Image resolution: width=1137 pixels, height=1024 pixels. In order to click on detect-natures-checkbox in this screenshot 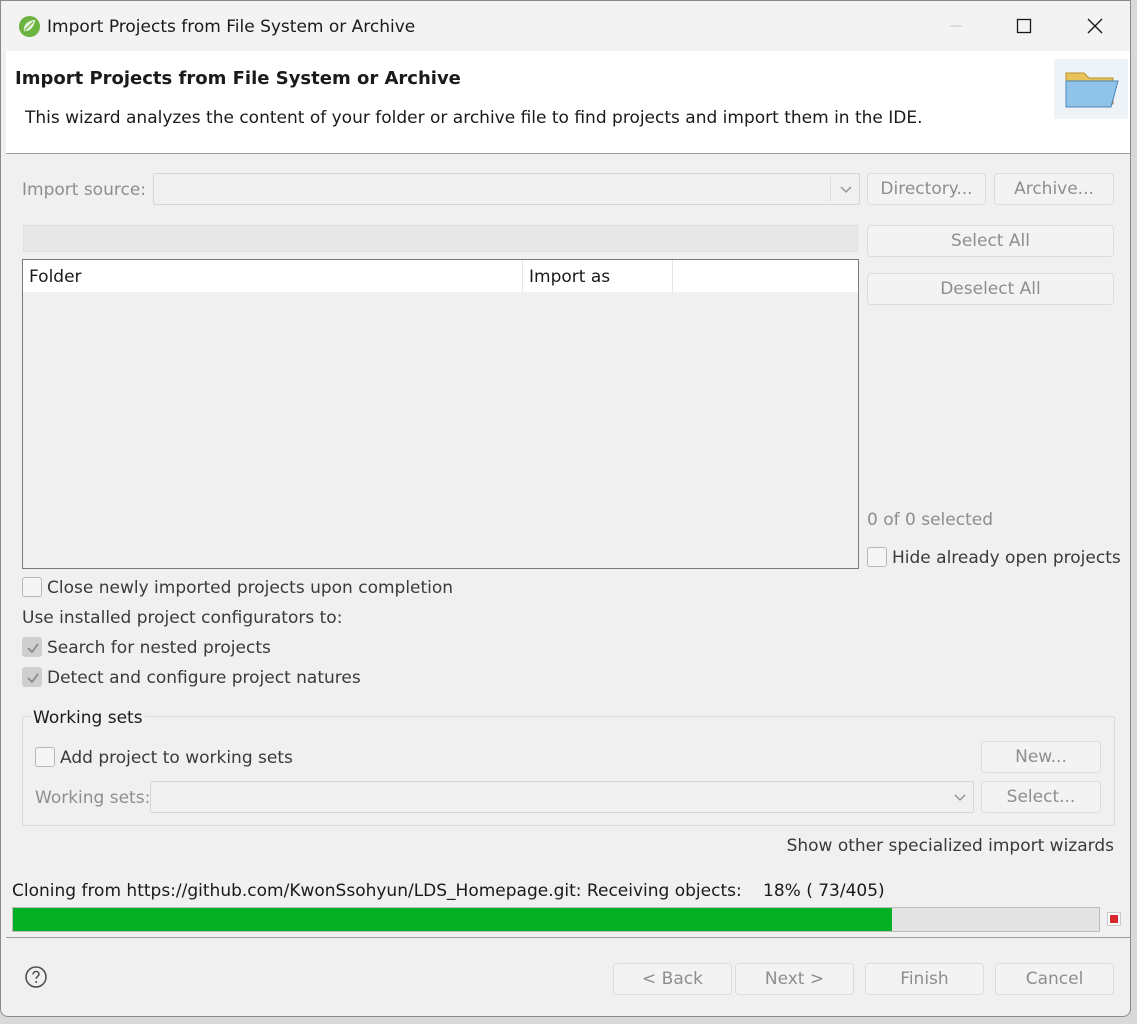, I will do `click(32, 677)`.